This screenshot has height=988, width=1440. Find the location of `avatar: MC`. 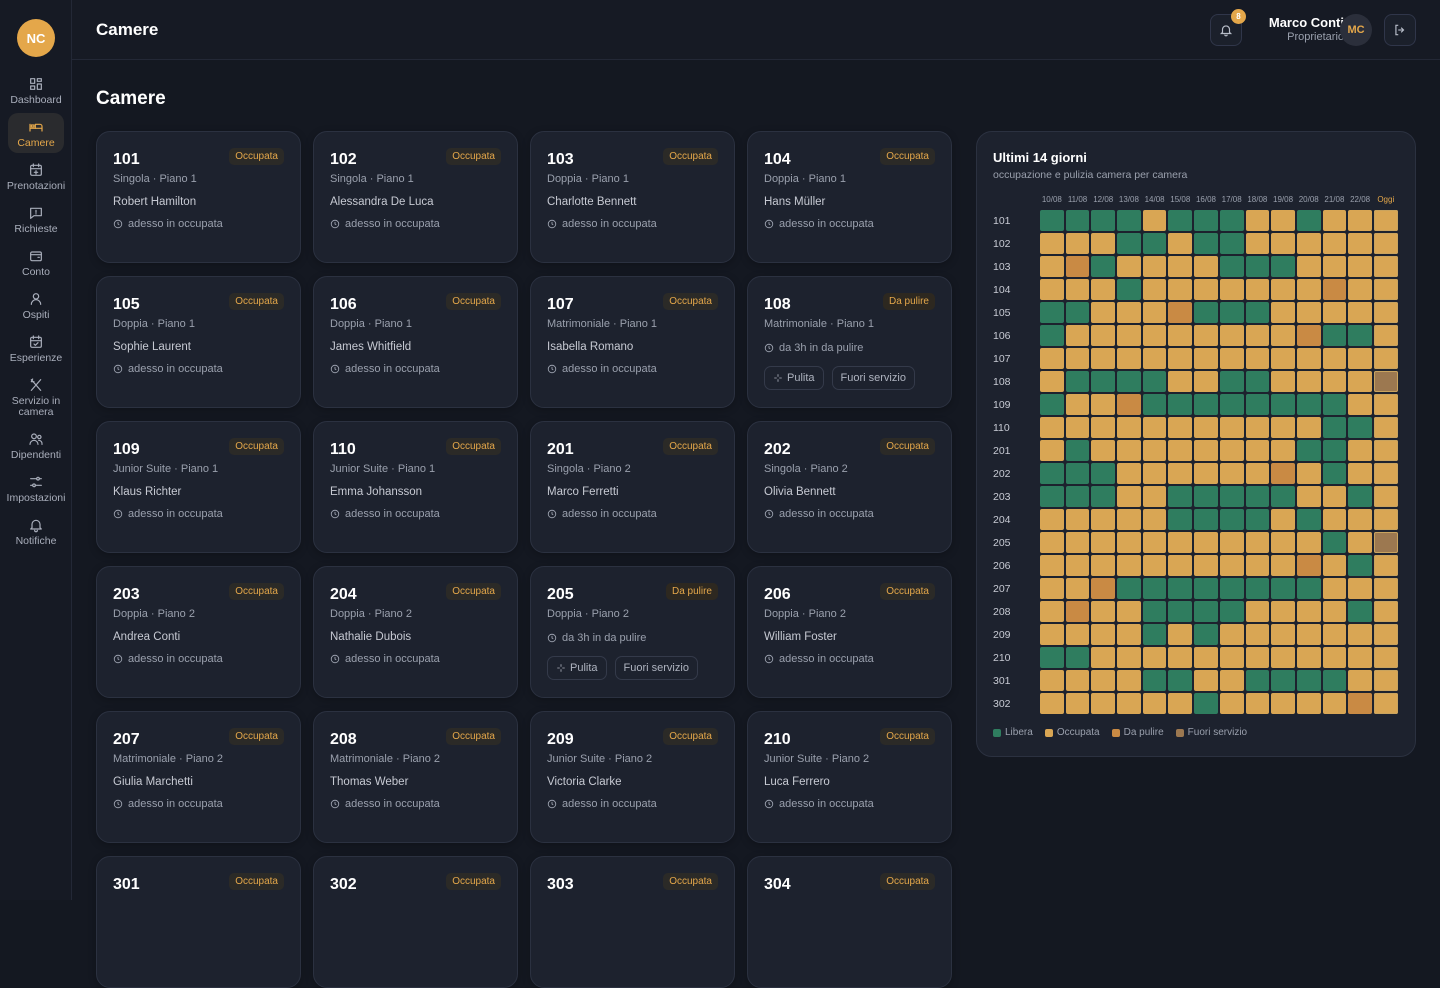

avatar: MC is located at coordinates (1356, 30).